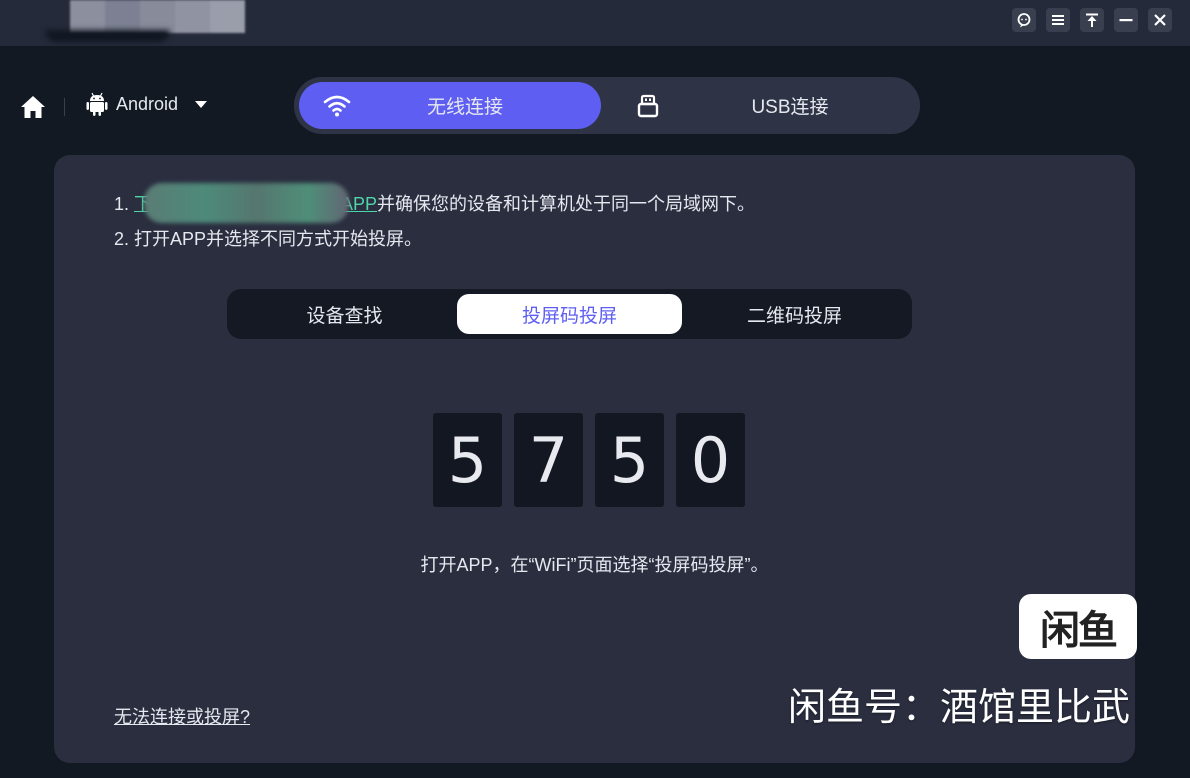 The height and width of the screenshot is (778, 1190). I want to click on os-label: Android, so click(147, 103).